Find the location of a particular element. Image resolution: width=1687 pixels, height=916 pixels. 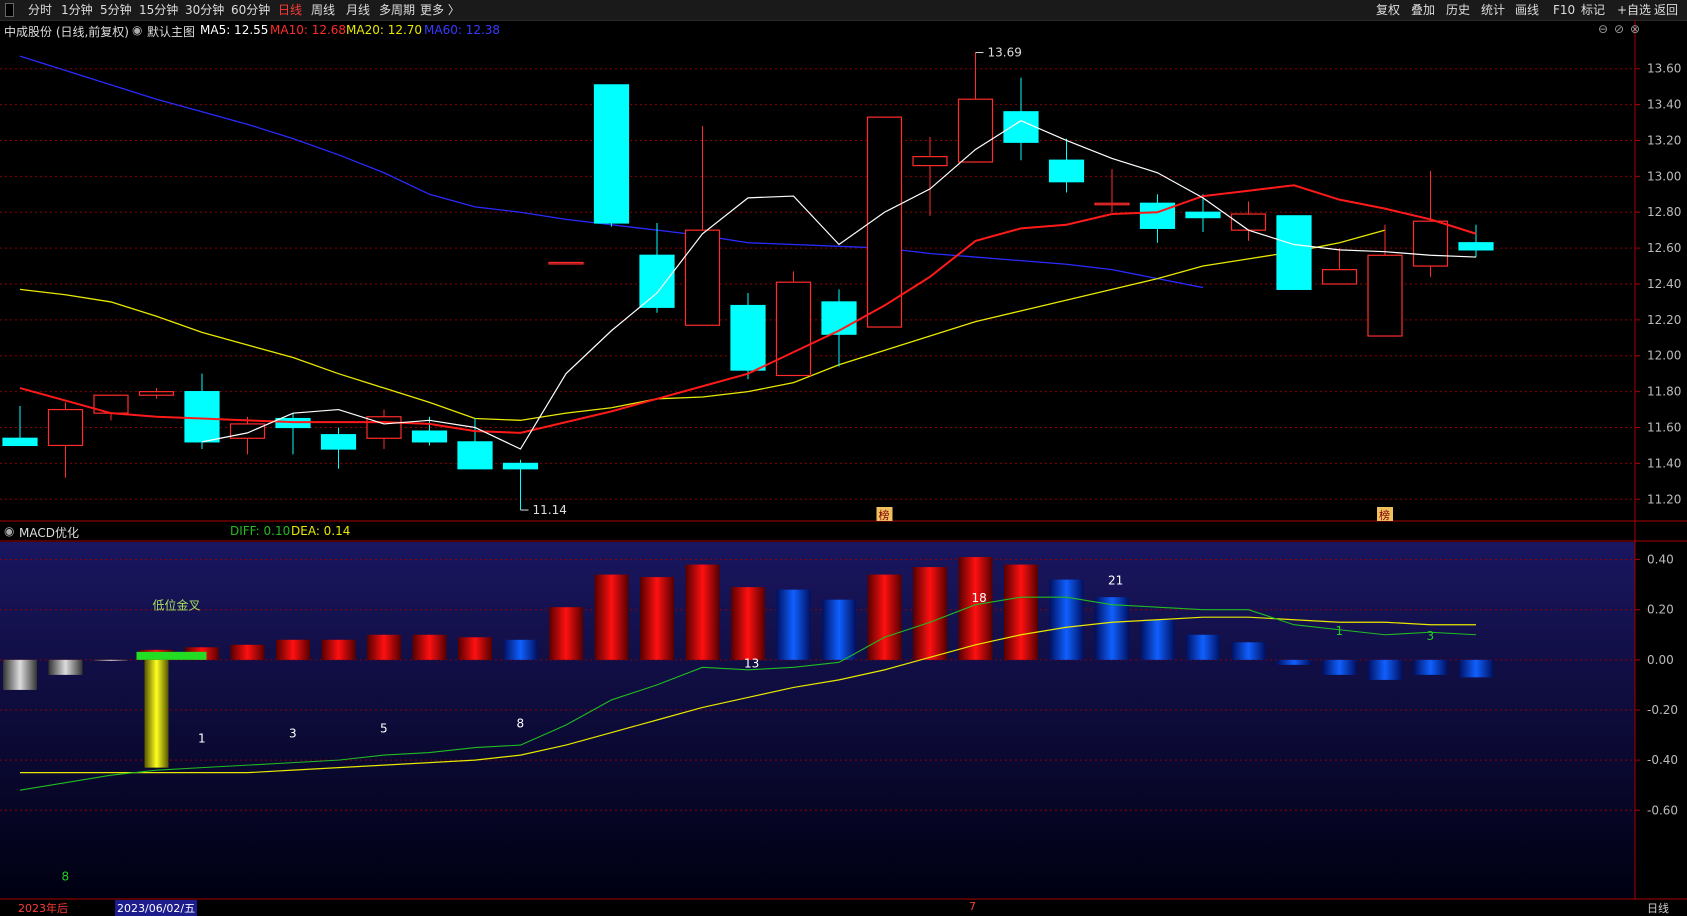

price-tick-label: 13.20 is located at coordinates (1664, 140).